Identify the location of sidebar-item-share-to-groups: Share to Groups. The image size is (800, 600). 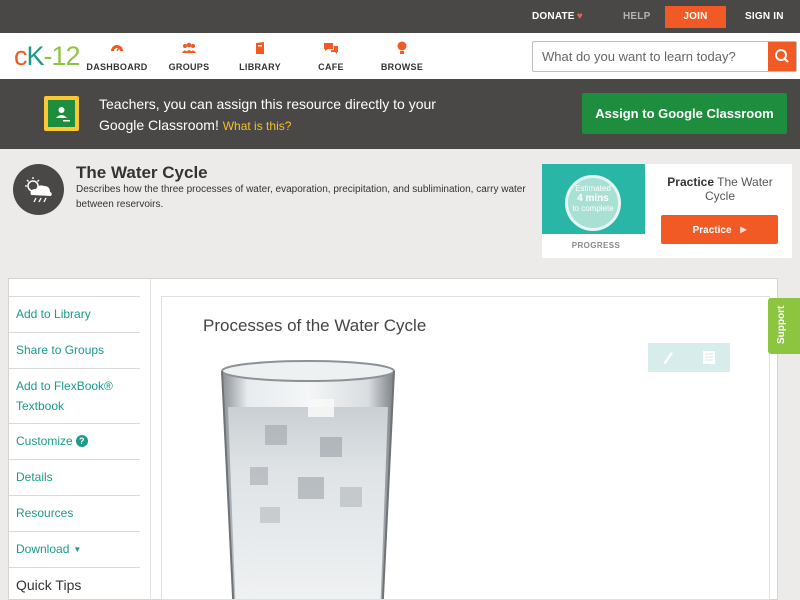
(74, 350).